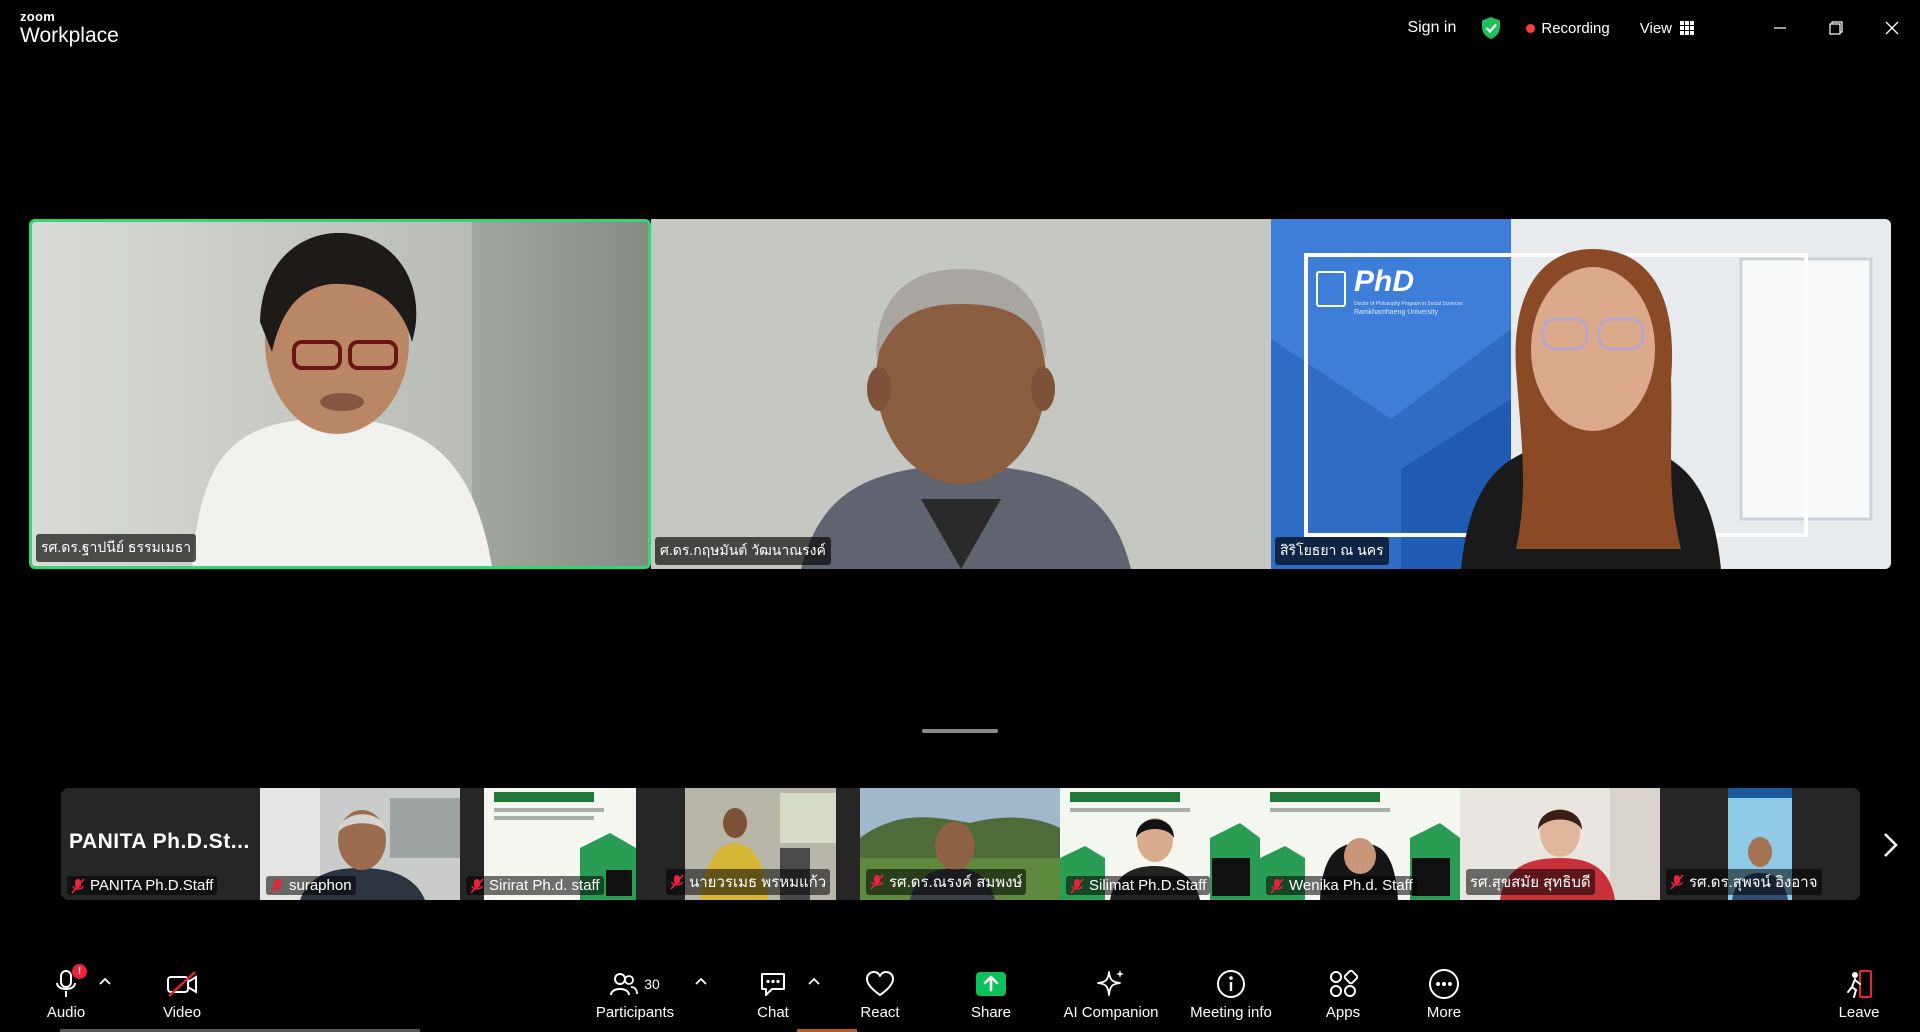 Image resolution: width=1920 pixels, height=1032 pixels. I want to click on recording-dot-icon, so click(1531, 28).